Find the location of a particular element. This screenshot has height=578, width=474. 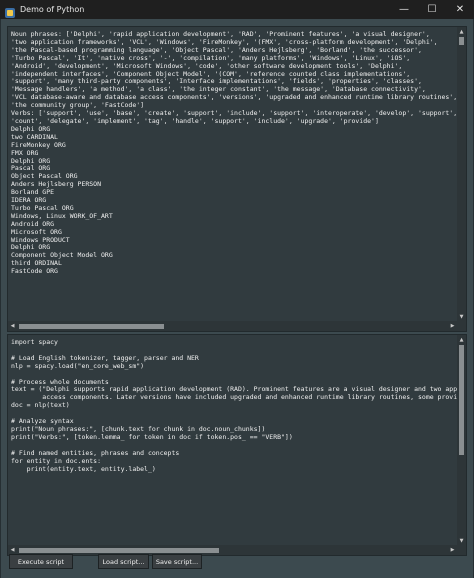

output-line: Windows, Linux WORK_OF_ART is located at coordinates (62, 215).